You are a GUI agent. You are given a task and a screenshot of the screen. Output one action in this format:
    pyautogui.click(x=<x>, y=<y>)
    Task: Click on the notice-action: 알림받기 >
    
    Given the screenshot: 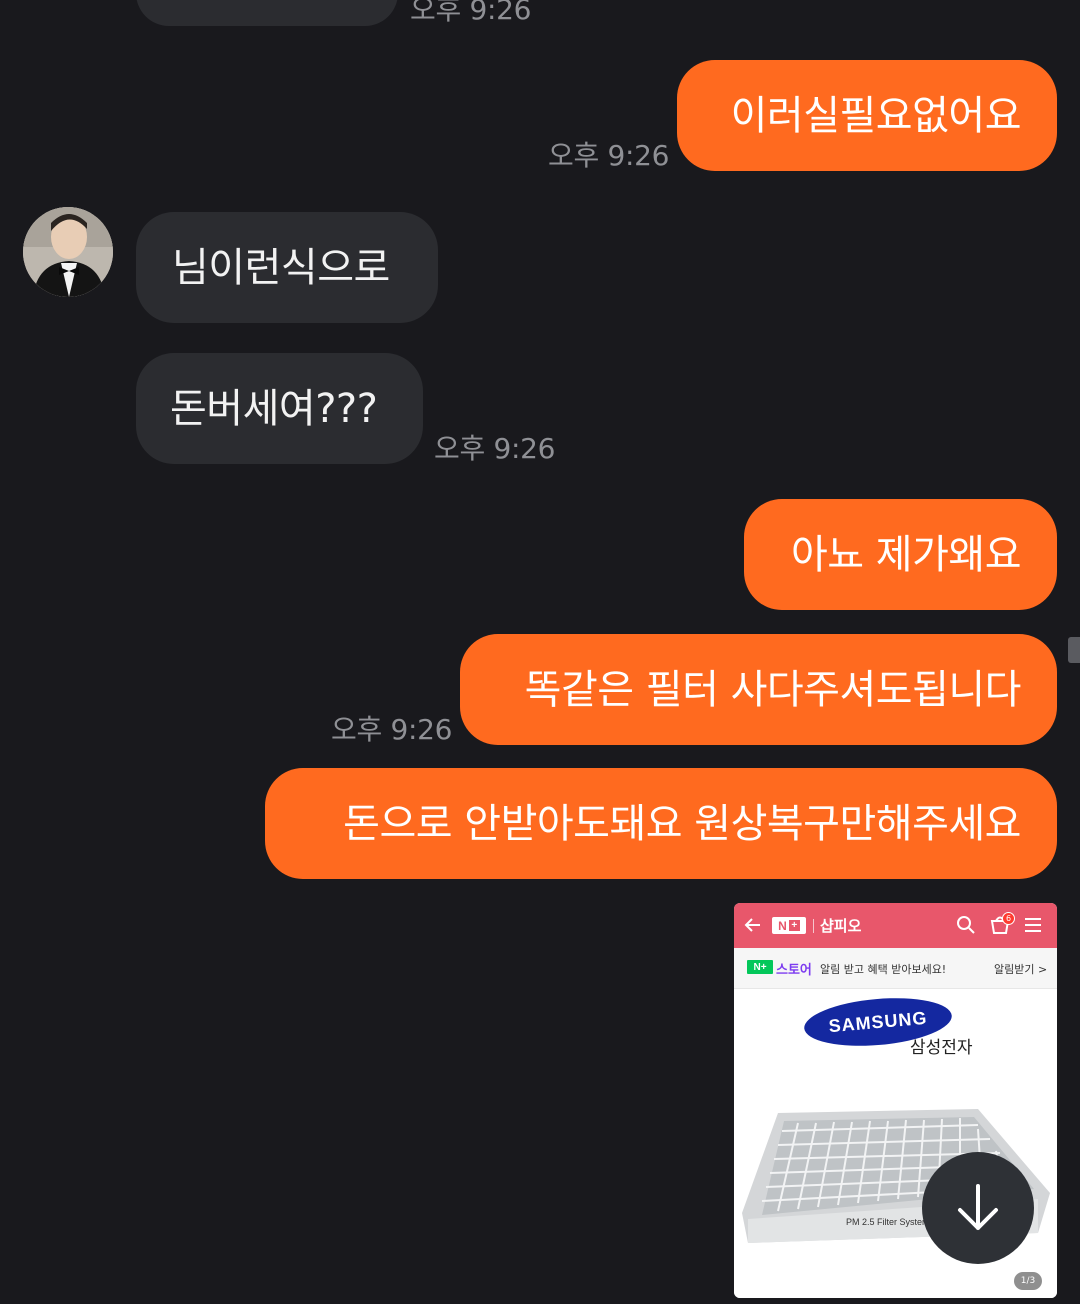 What is the action you would take?
    pyautogui.click(x=1021, y=969)
    